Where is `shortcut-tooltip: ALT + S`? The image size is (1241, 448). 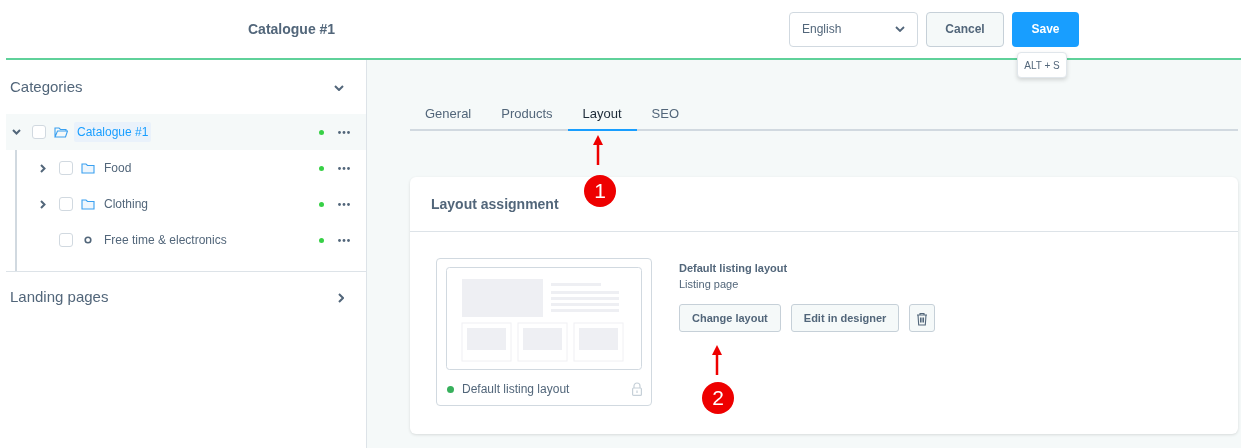 shortcut-tooltip: ALT + S is located at coordinates (1042, 65).